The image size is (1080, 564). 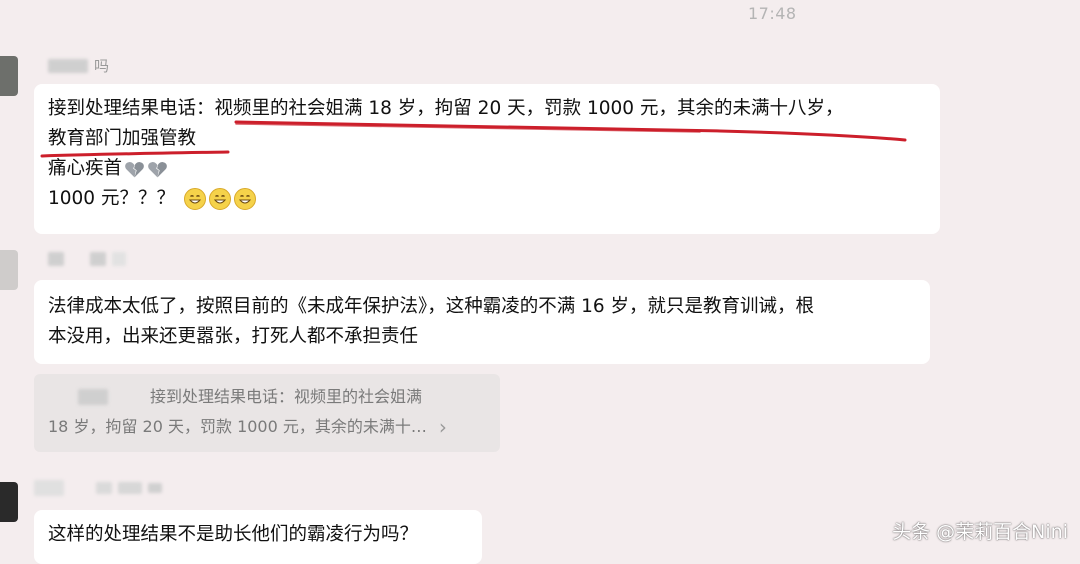 I want to click on message-line-with-emoji: 痛心疾首, so click(x=487, y=169).